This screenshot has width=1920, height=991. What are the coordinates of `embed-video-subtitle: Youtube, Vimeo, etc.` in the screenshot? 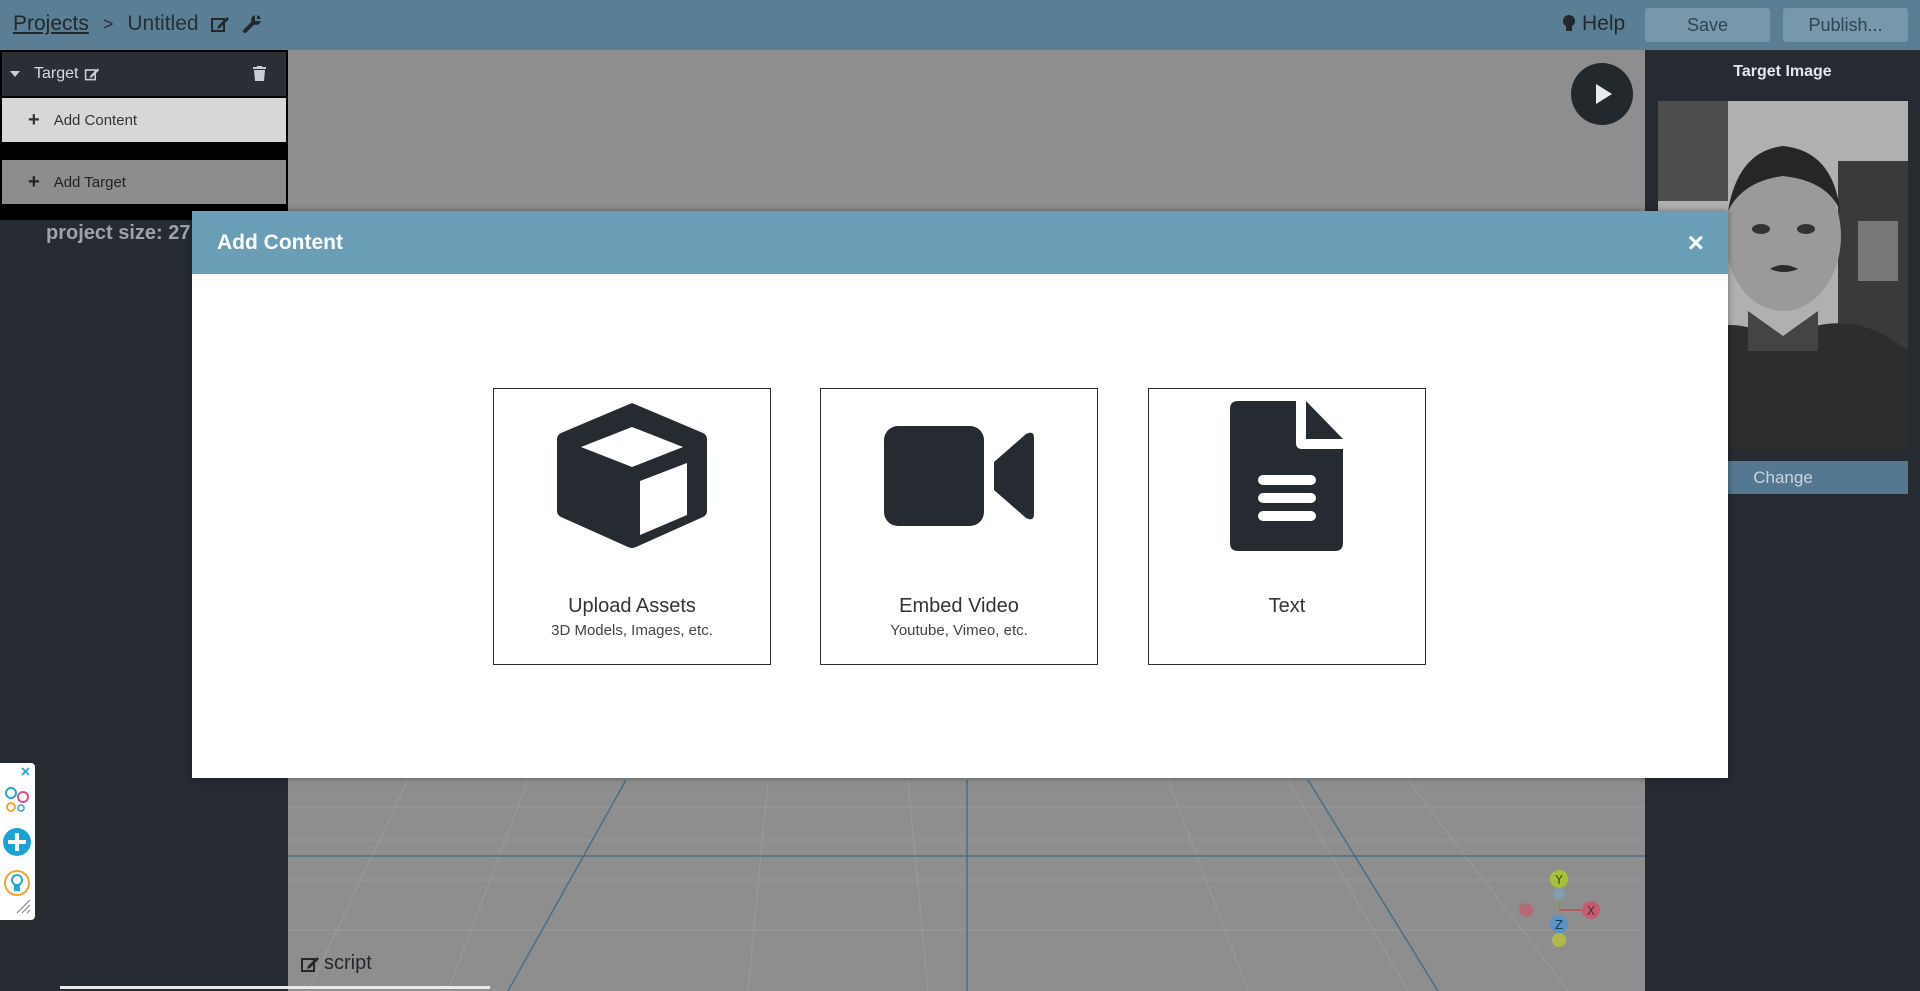 It's located at (959, 630).